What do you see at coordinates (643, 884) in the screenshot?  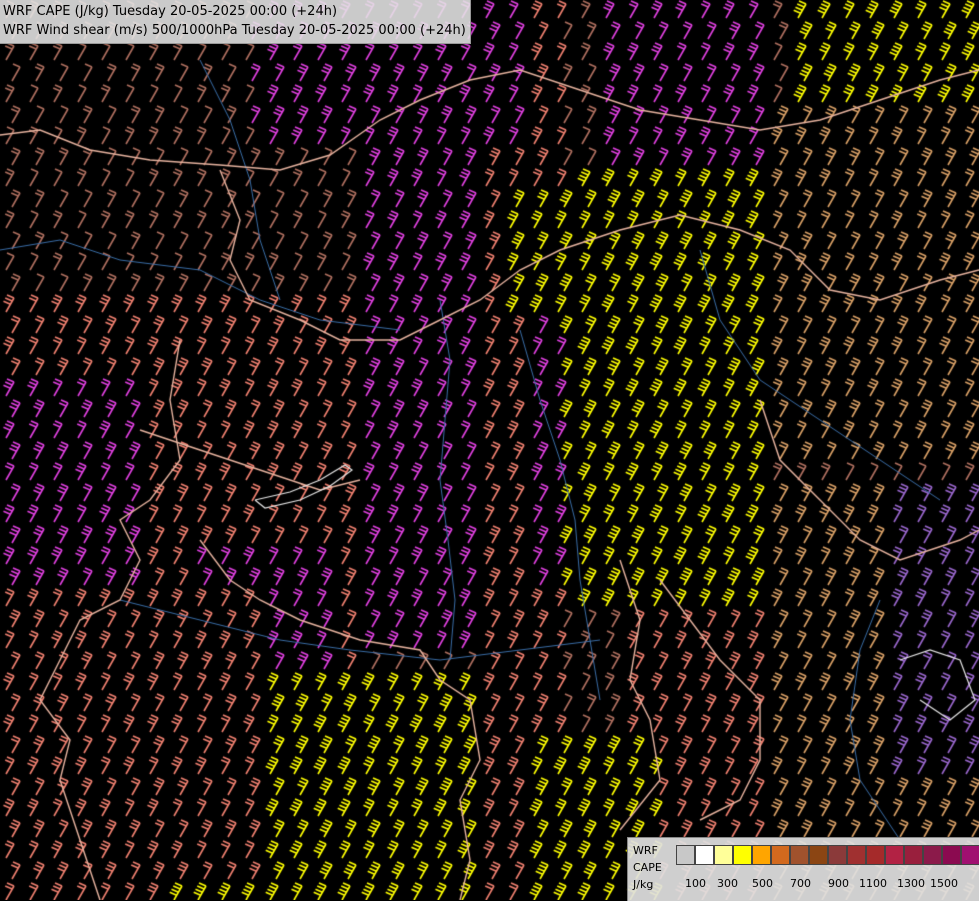 I see `legend-unit-label: J/kg` at bounding box center [643, 884].